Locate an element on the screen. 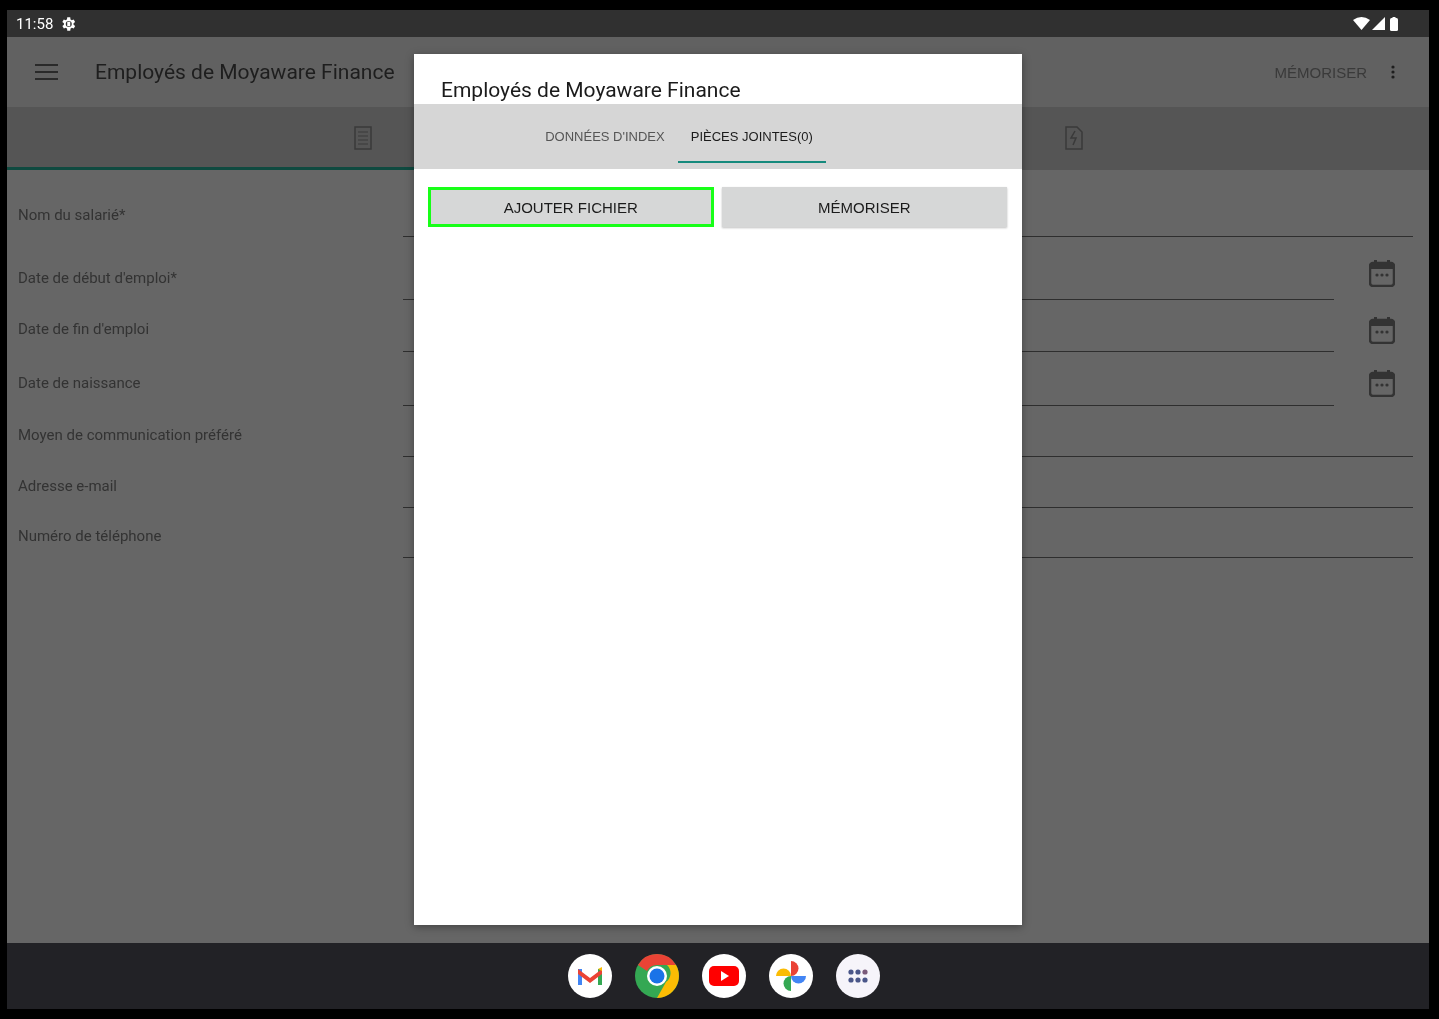  app-title: Employés de Moyaware Finance is located at coordinates (245, 72).